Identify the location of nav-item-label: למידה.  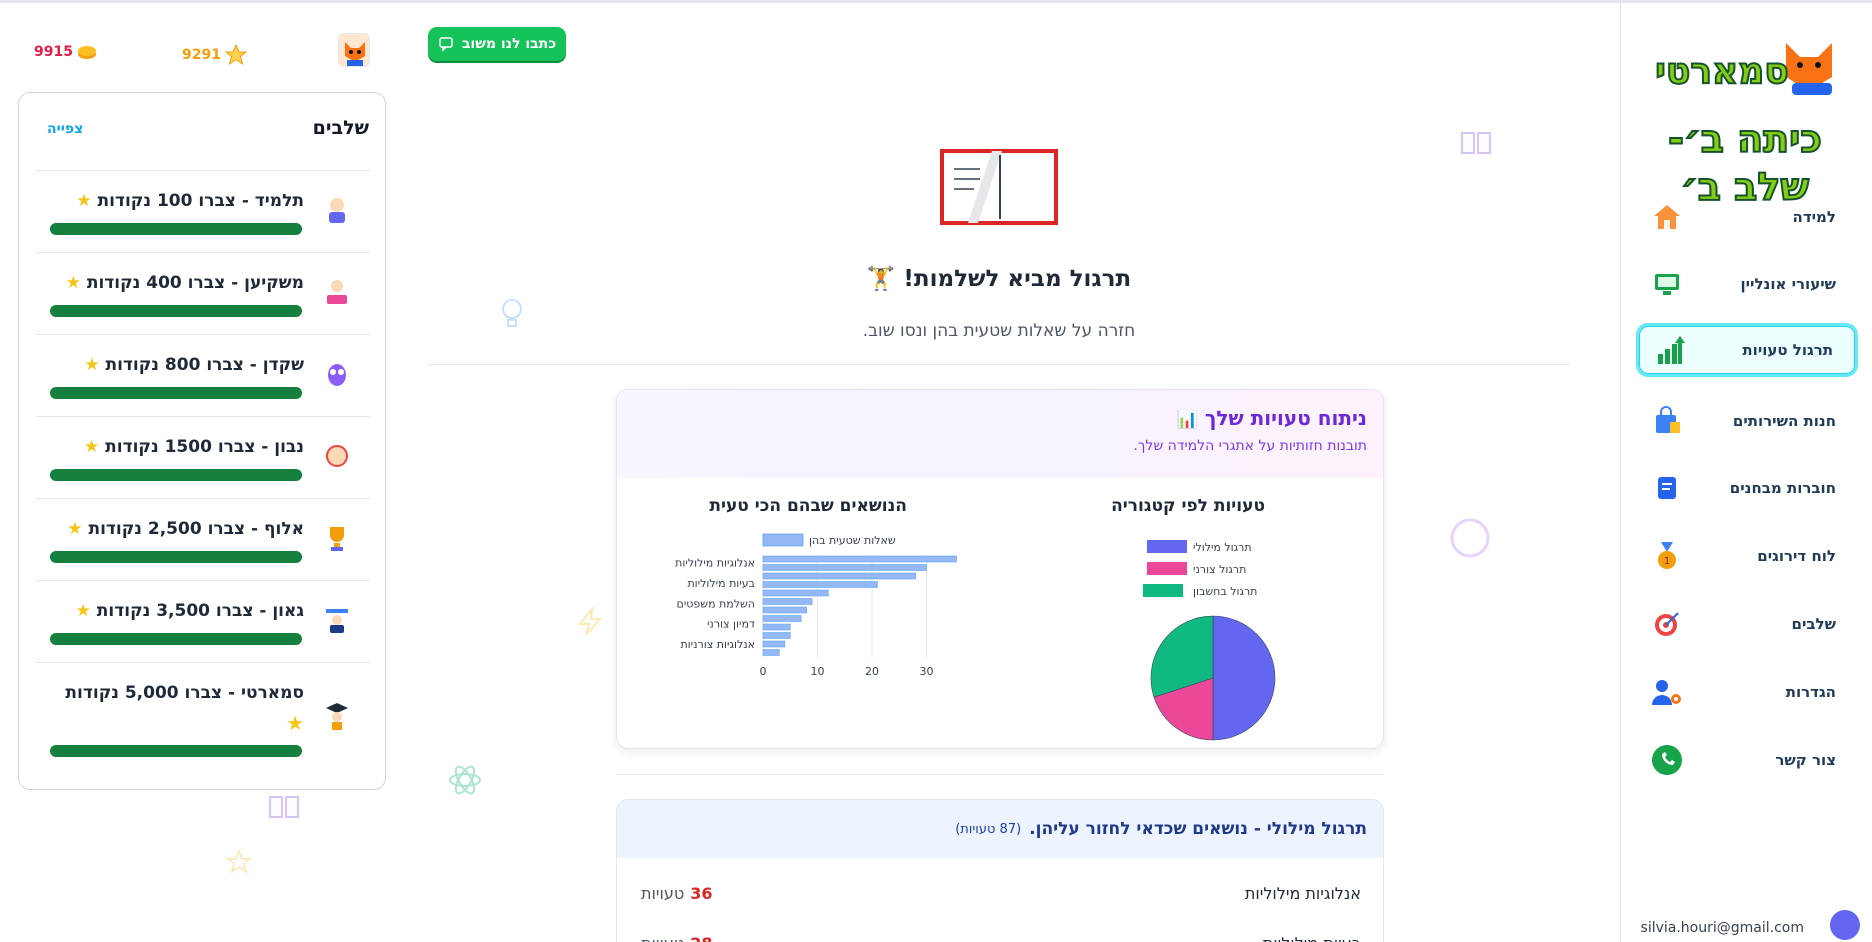
(1814, 217).